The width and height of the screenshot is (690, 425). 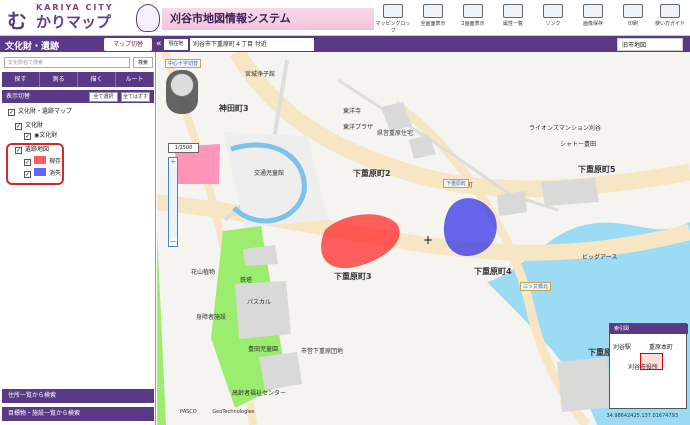 I want to click on guide-label: 使い方ガイド, so click(x=669, y=24).